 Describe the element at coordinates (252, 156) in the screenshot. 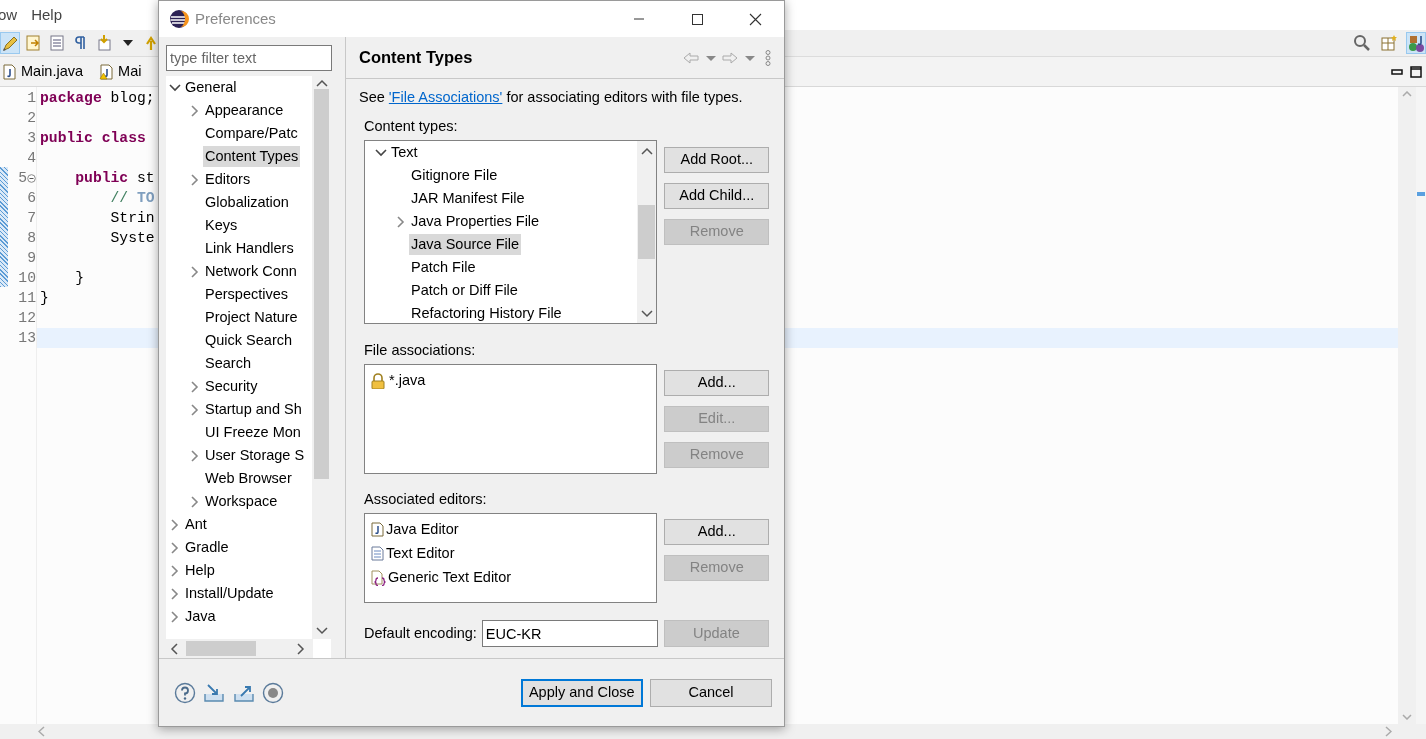

I see `tree-item: Content Types` at that location.